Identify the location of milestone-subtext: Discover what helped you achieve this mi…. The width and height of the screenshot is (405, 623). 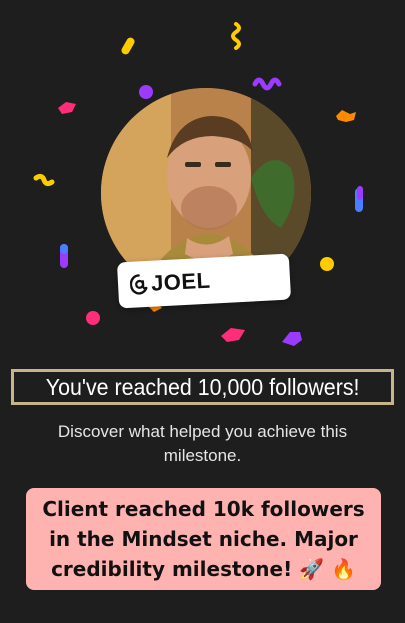
(202, 443).